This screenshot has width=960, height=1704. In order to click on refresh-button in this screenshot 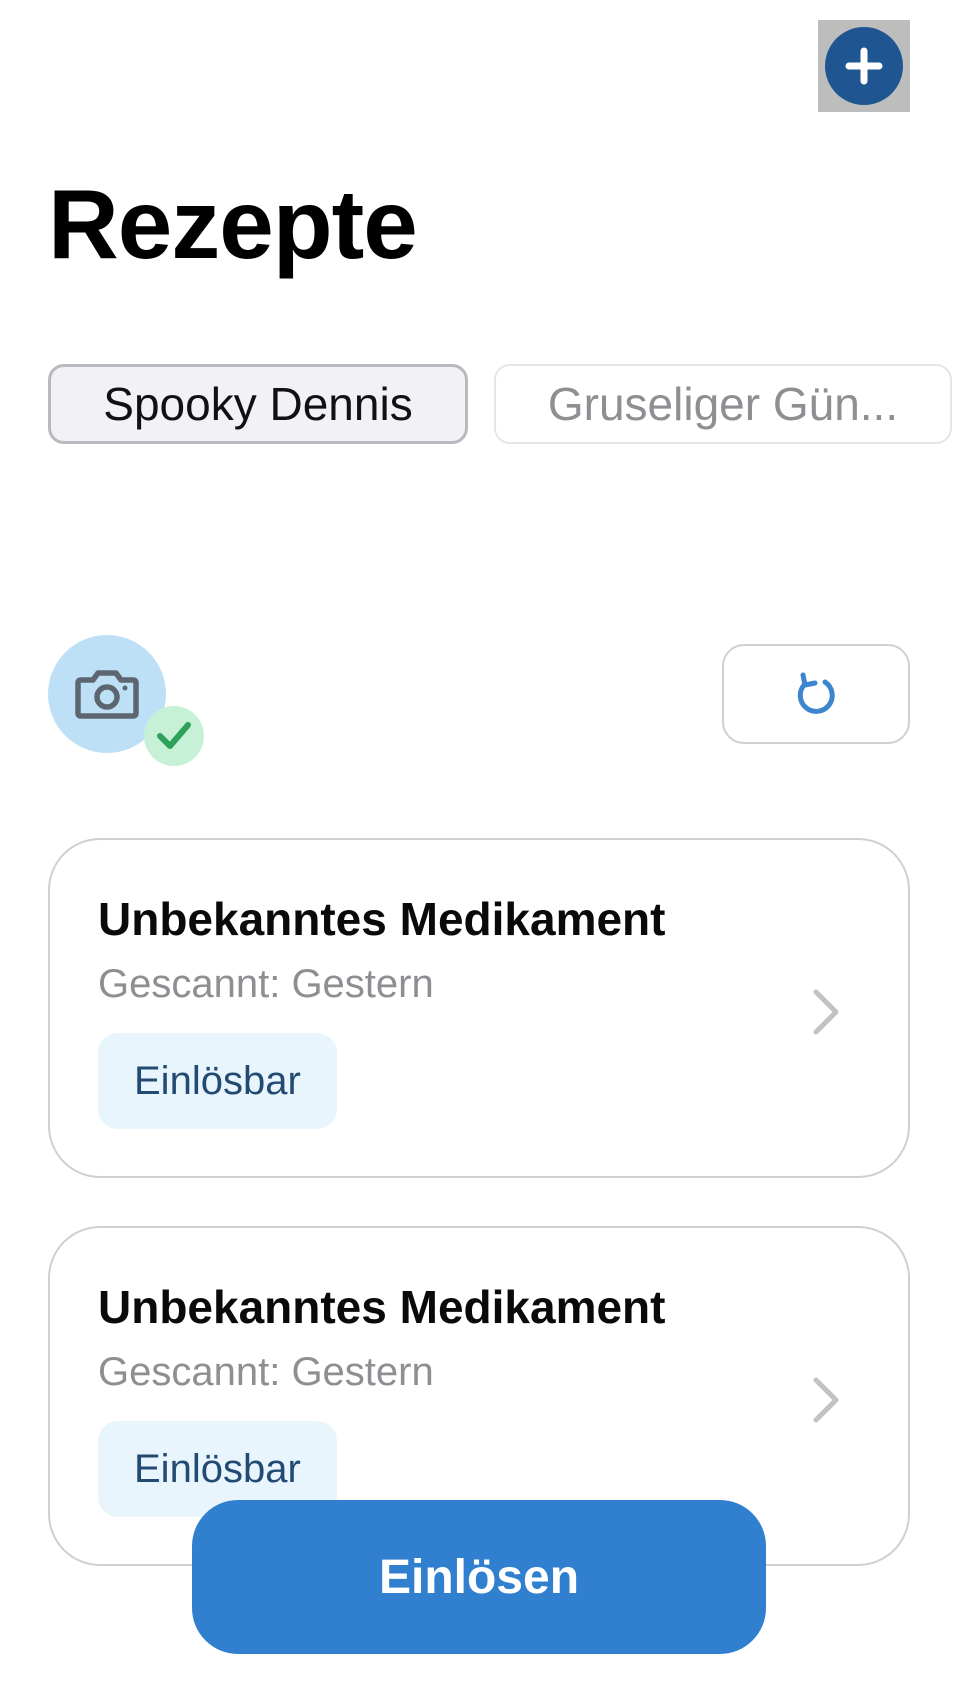, I will do `click(816, 694)`.